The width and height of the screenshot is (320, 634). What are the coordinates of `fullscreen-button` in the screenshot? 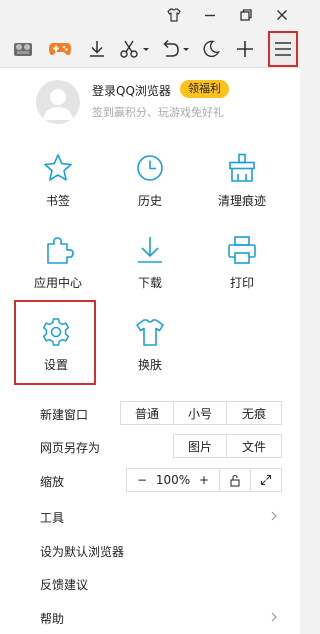 It's located at (266, 480).